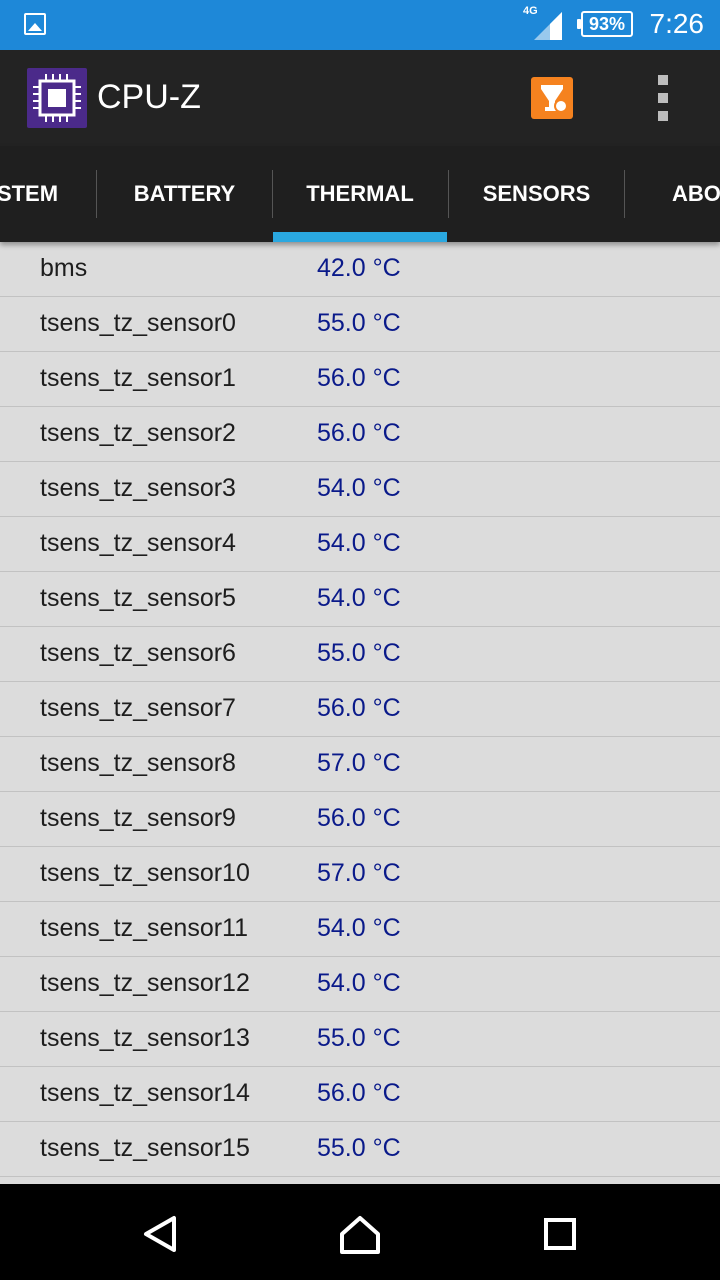 This screenshot has width=720, height=1280. I want to click on list-item: tsens_tz_sensor9 56.0 °C, so click(360, 819).